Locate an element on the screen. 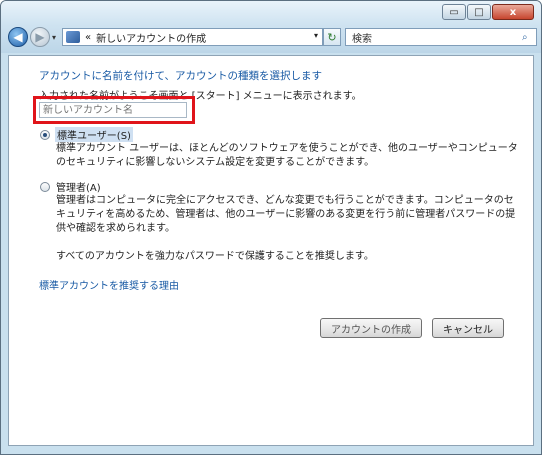  search-input: 検索 is located at coordinates (434, 37).